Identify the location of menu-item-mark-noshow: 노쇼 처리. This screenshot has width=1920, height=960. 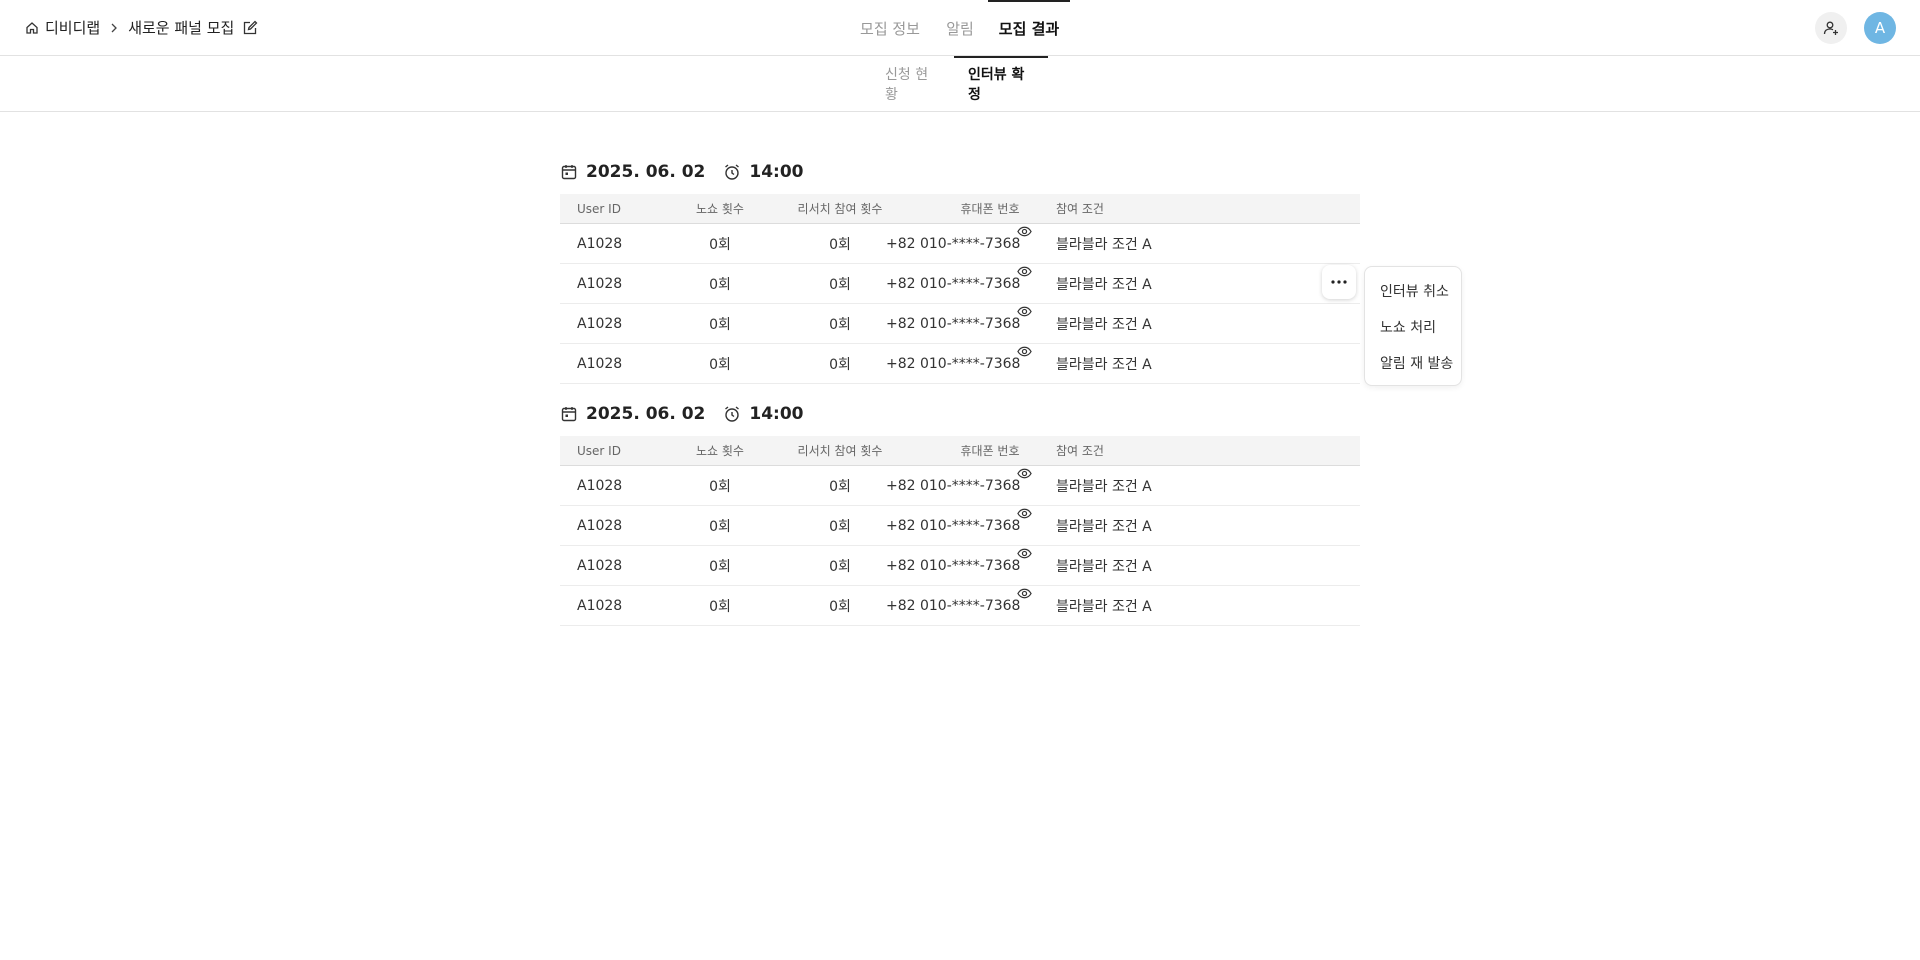
(1413, 327).